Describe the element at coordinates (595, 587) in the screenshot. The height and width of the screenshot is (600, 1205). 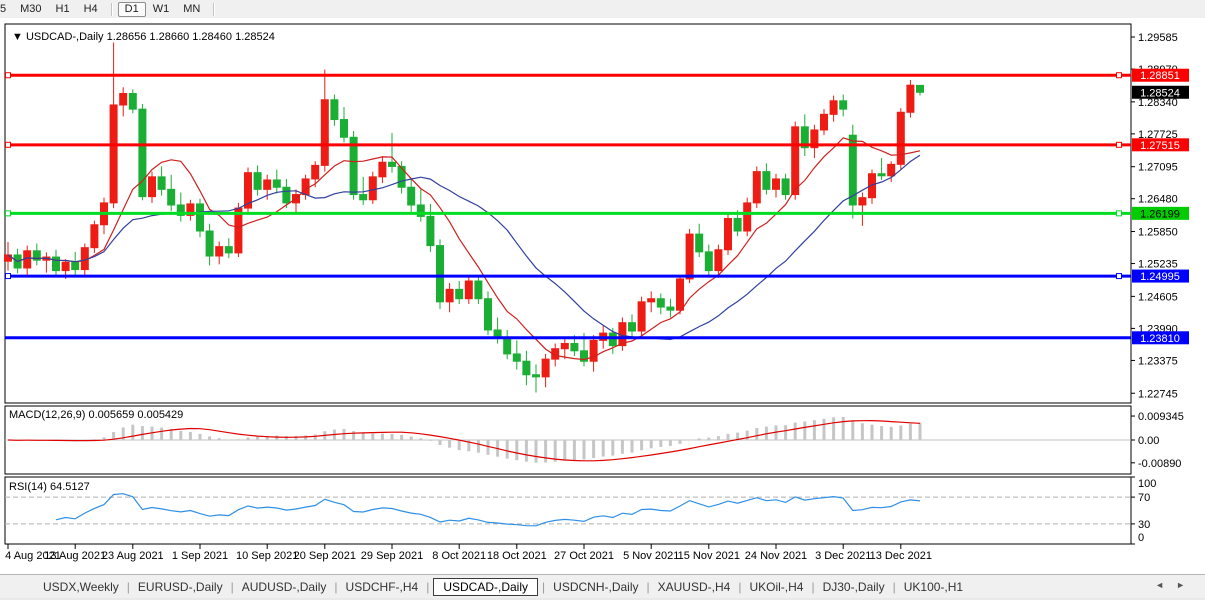
I see `tab-usdcnh-daily: USDCNH-,Daily` at that location.